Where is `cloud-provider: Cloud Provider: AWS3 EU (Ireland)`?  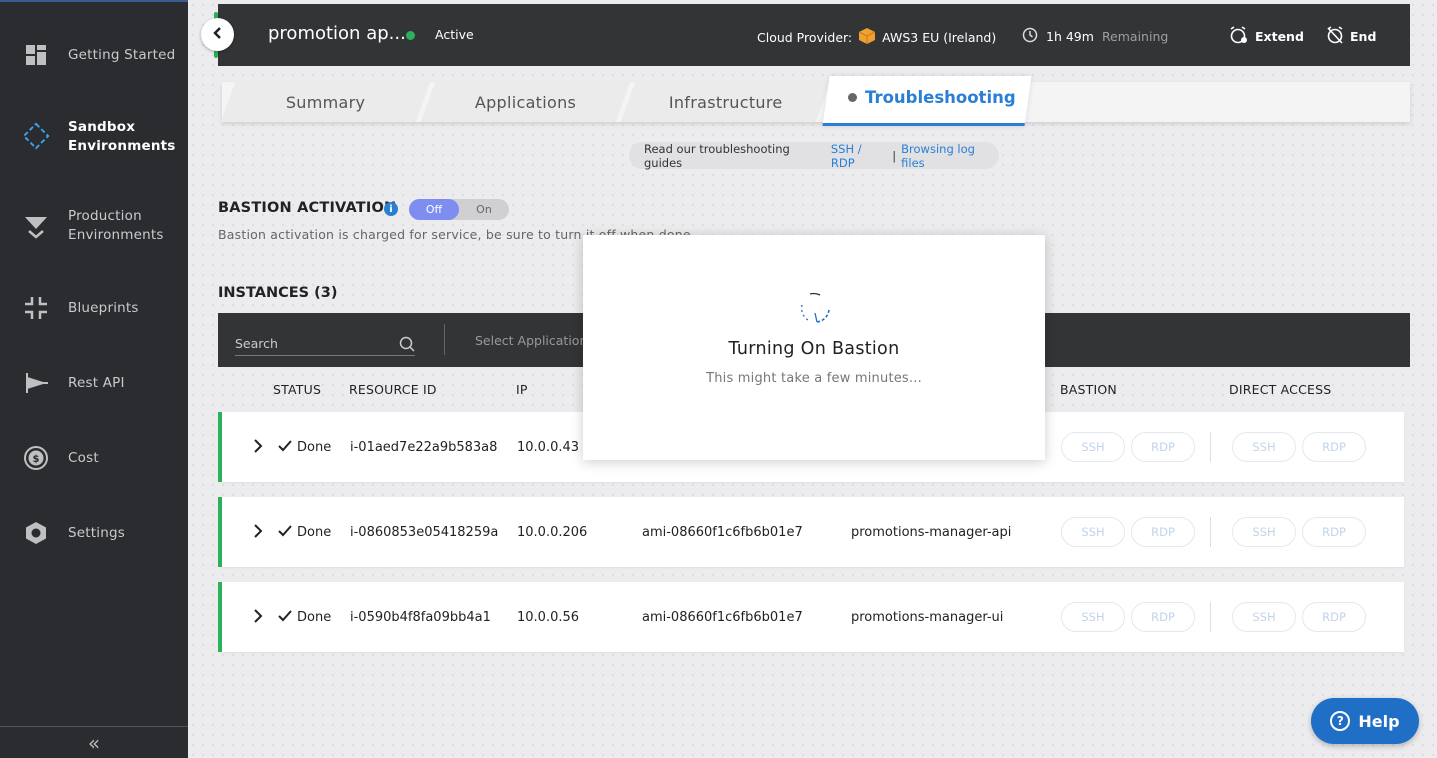
cloud-provider: Cloud Provider: AWS3 EU (Ireland) is located at coordinates (876, 37).